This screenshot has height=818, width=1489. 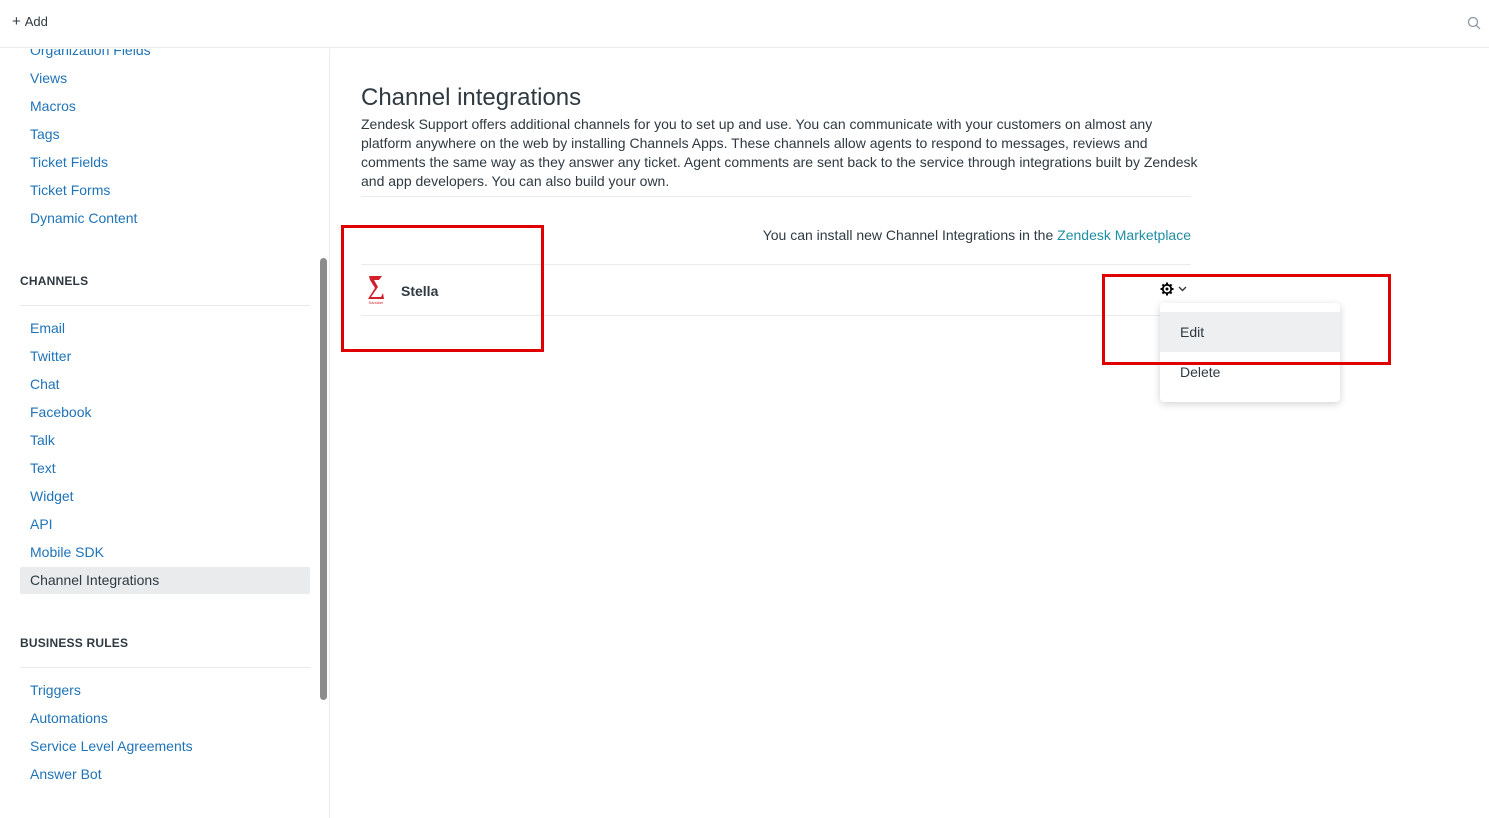 I want to click on sidebar-item-ticket-fields: Ticket Fields, so click(x=69, y=162).